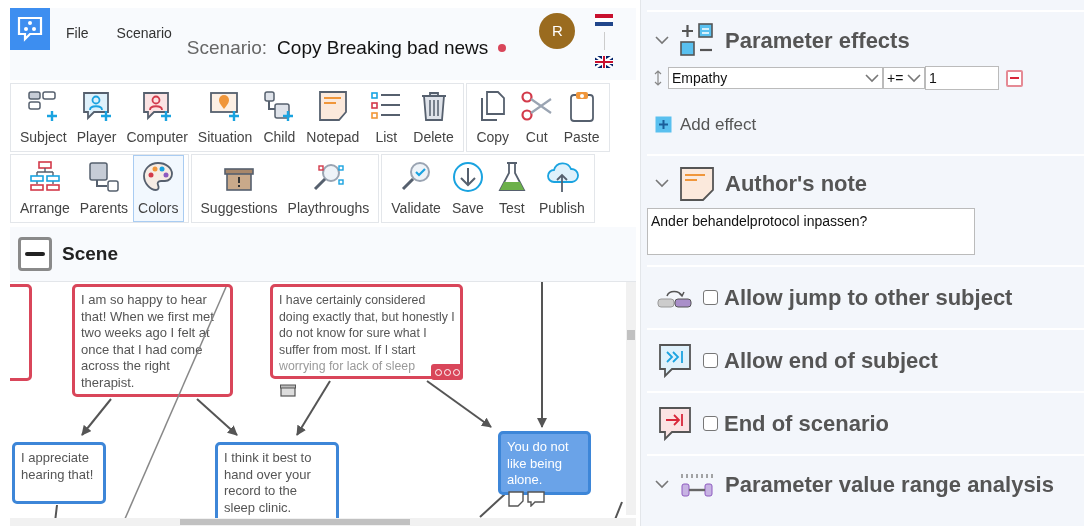 This screenshot has width=1084, height=526. I want to click on scenario-label: Scenario:, so click(227, 48).